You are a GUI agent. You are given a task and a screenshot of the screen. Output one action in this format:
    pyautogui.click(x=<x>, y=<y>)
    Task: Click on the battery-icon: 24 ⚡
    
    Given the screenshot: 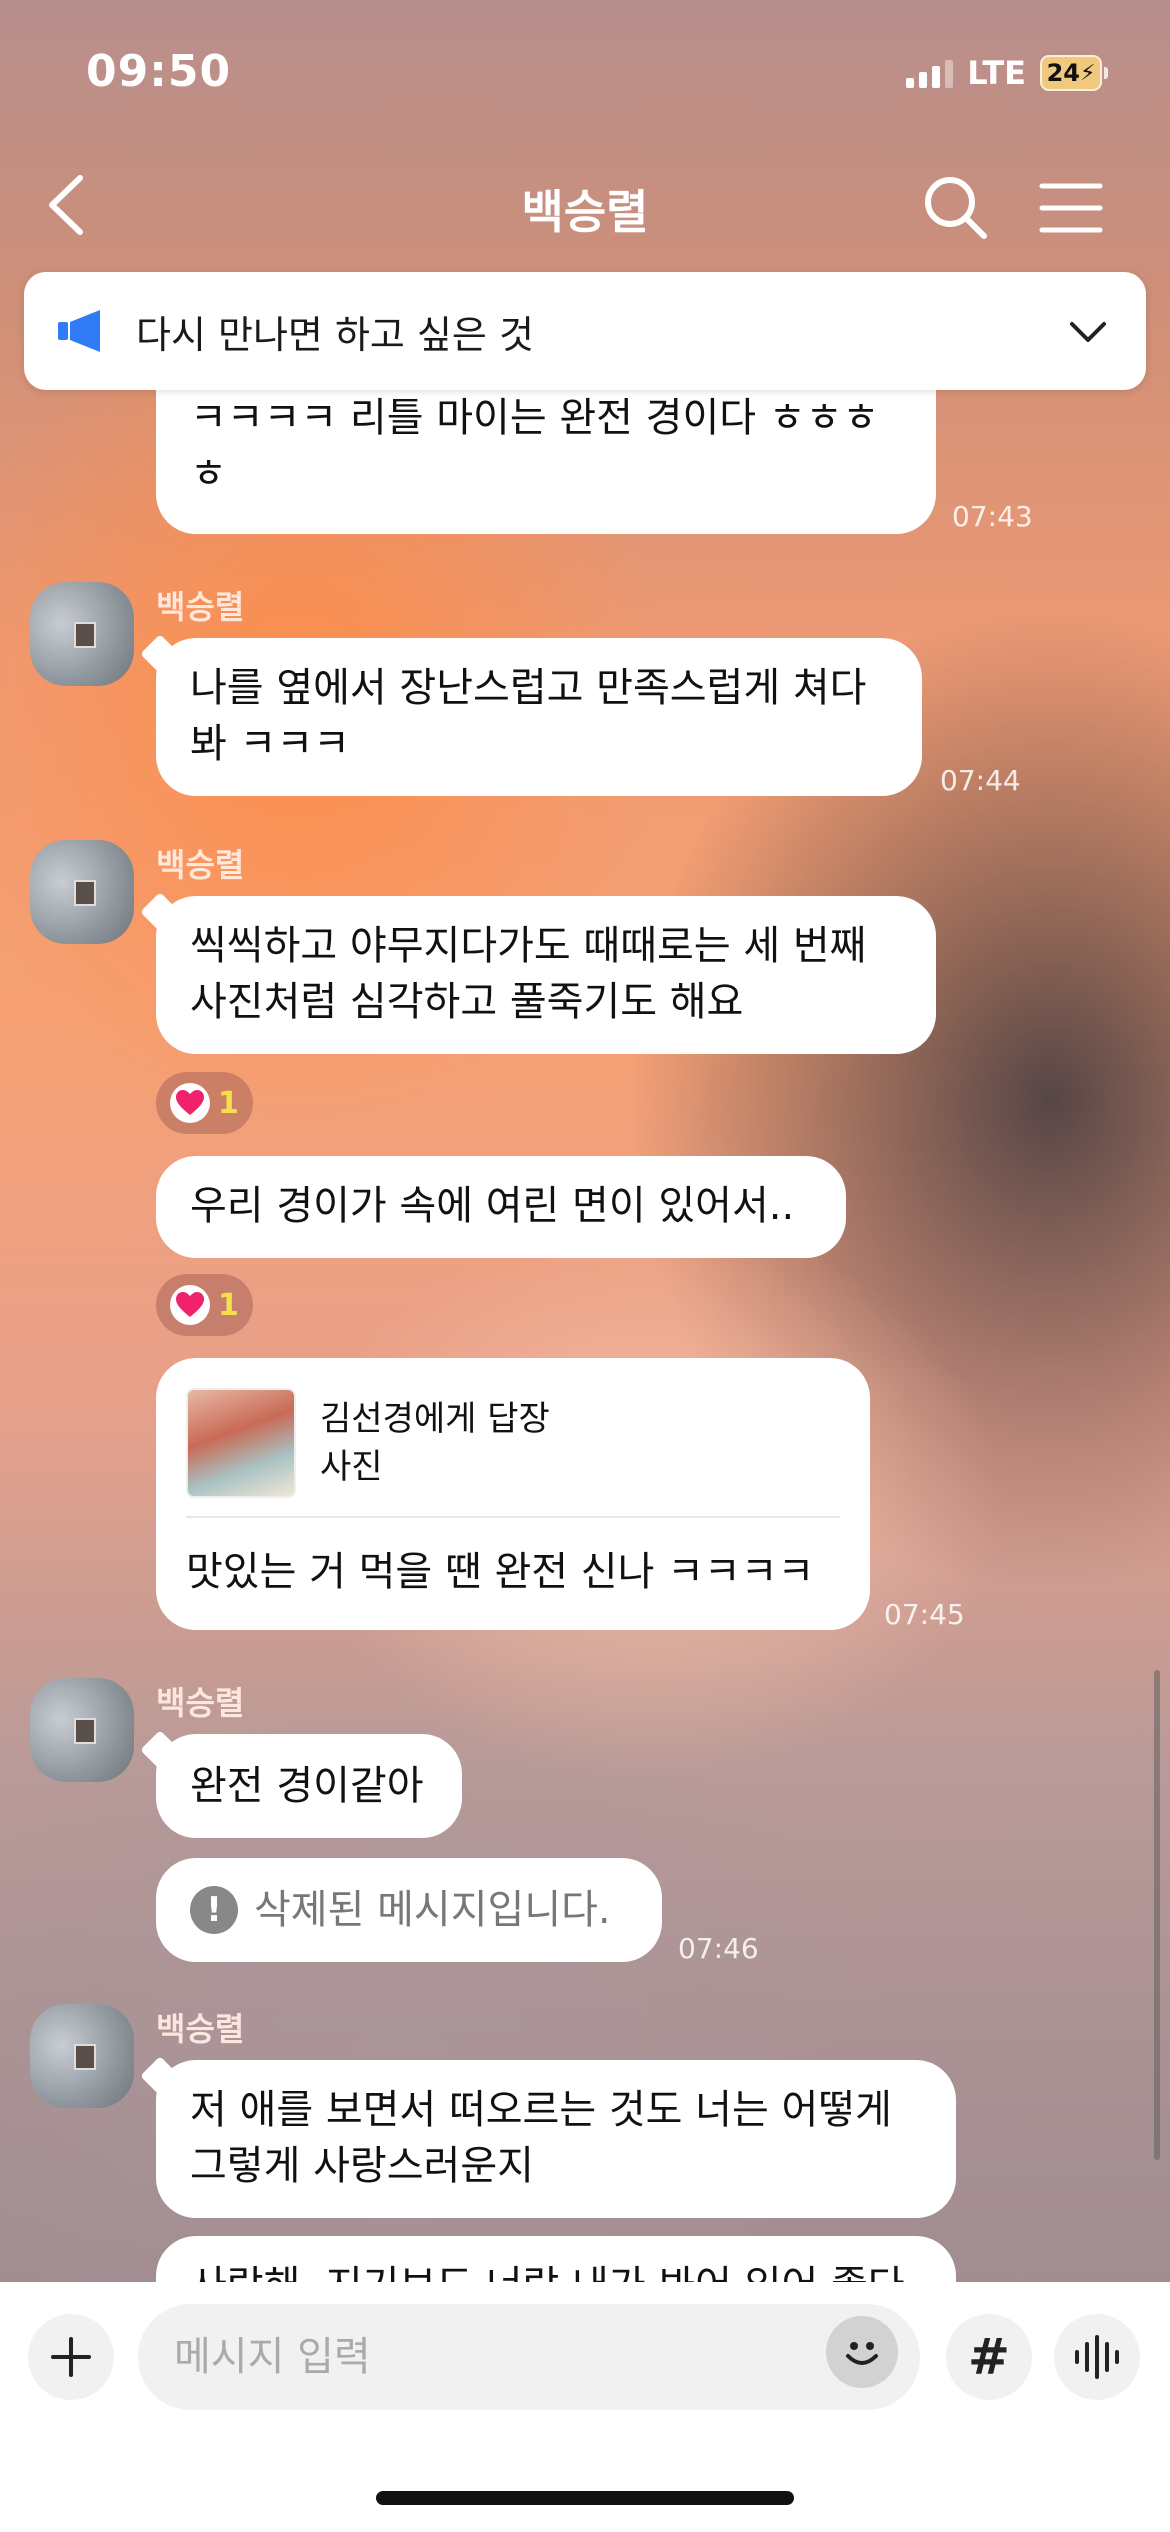 What is the action you would take?
    pyautogui.click(x=1074, y=73)
    